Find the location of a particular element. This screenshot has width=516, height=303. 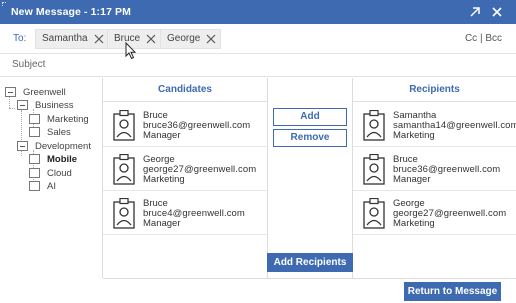

recipient-chip-samantha: Samantha is located at coordinates (72, 39).